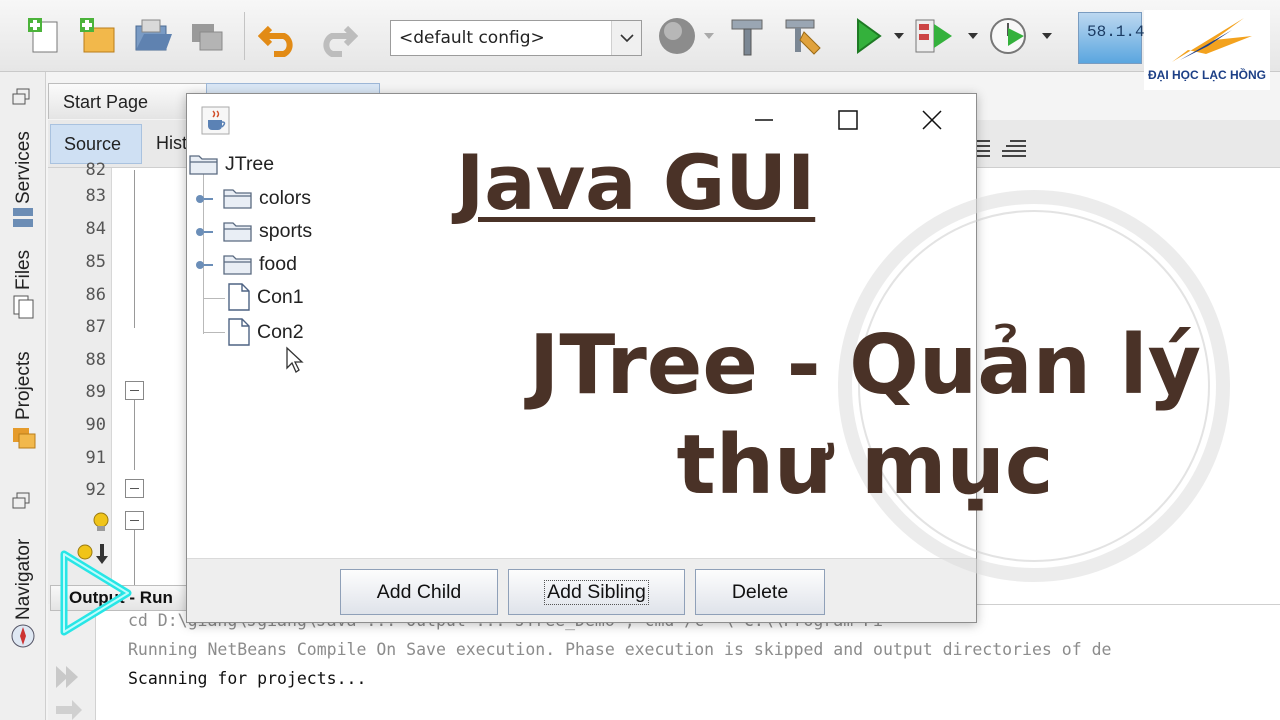 This screenshot has height=720, width=1280. What do you see at coordinates (1207, 50) in the screenshot?
I see `university-logo: ĐẠI HỌC LẠC HỒNG` at bounding box center [1207, 50].